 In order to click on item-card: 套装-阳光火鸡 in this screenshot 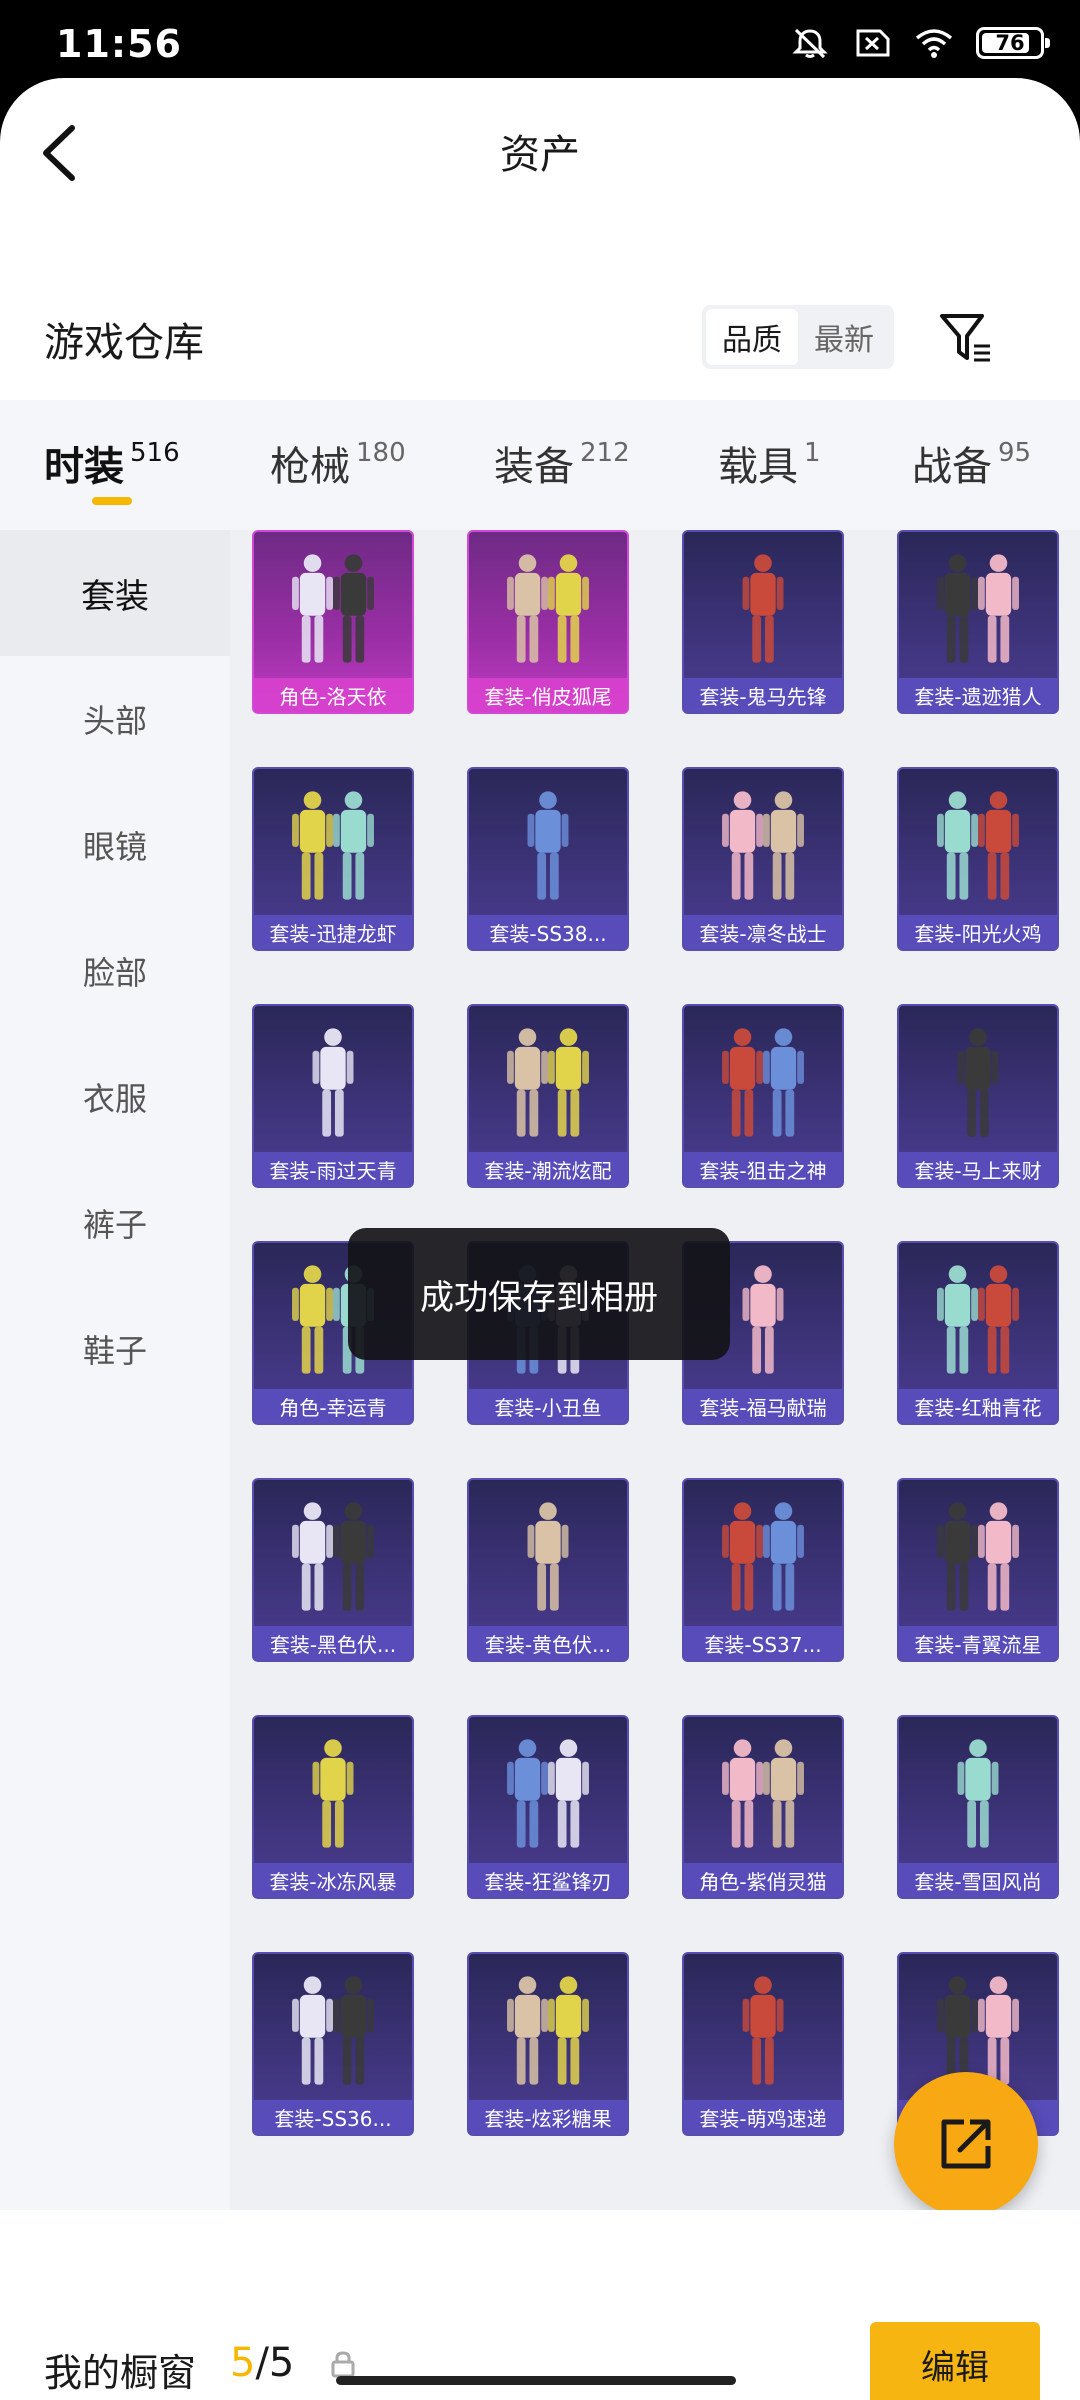, I will do `click(978, 859)`.